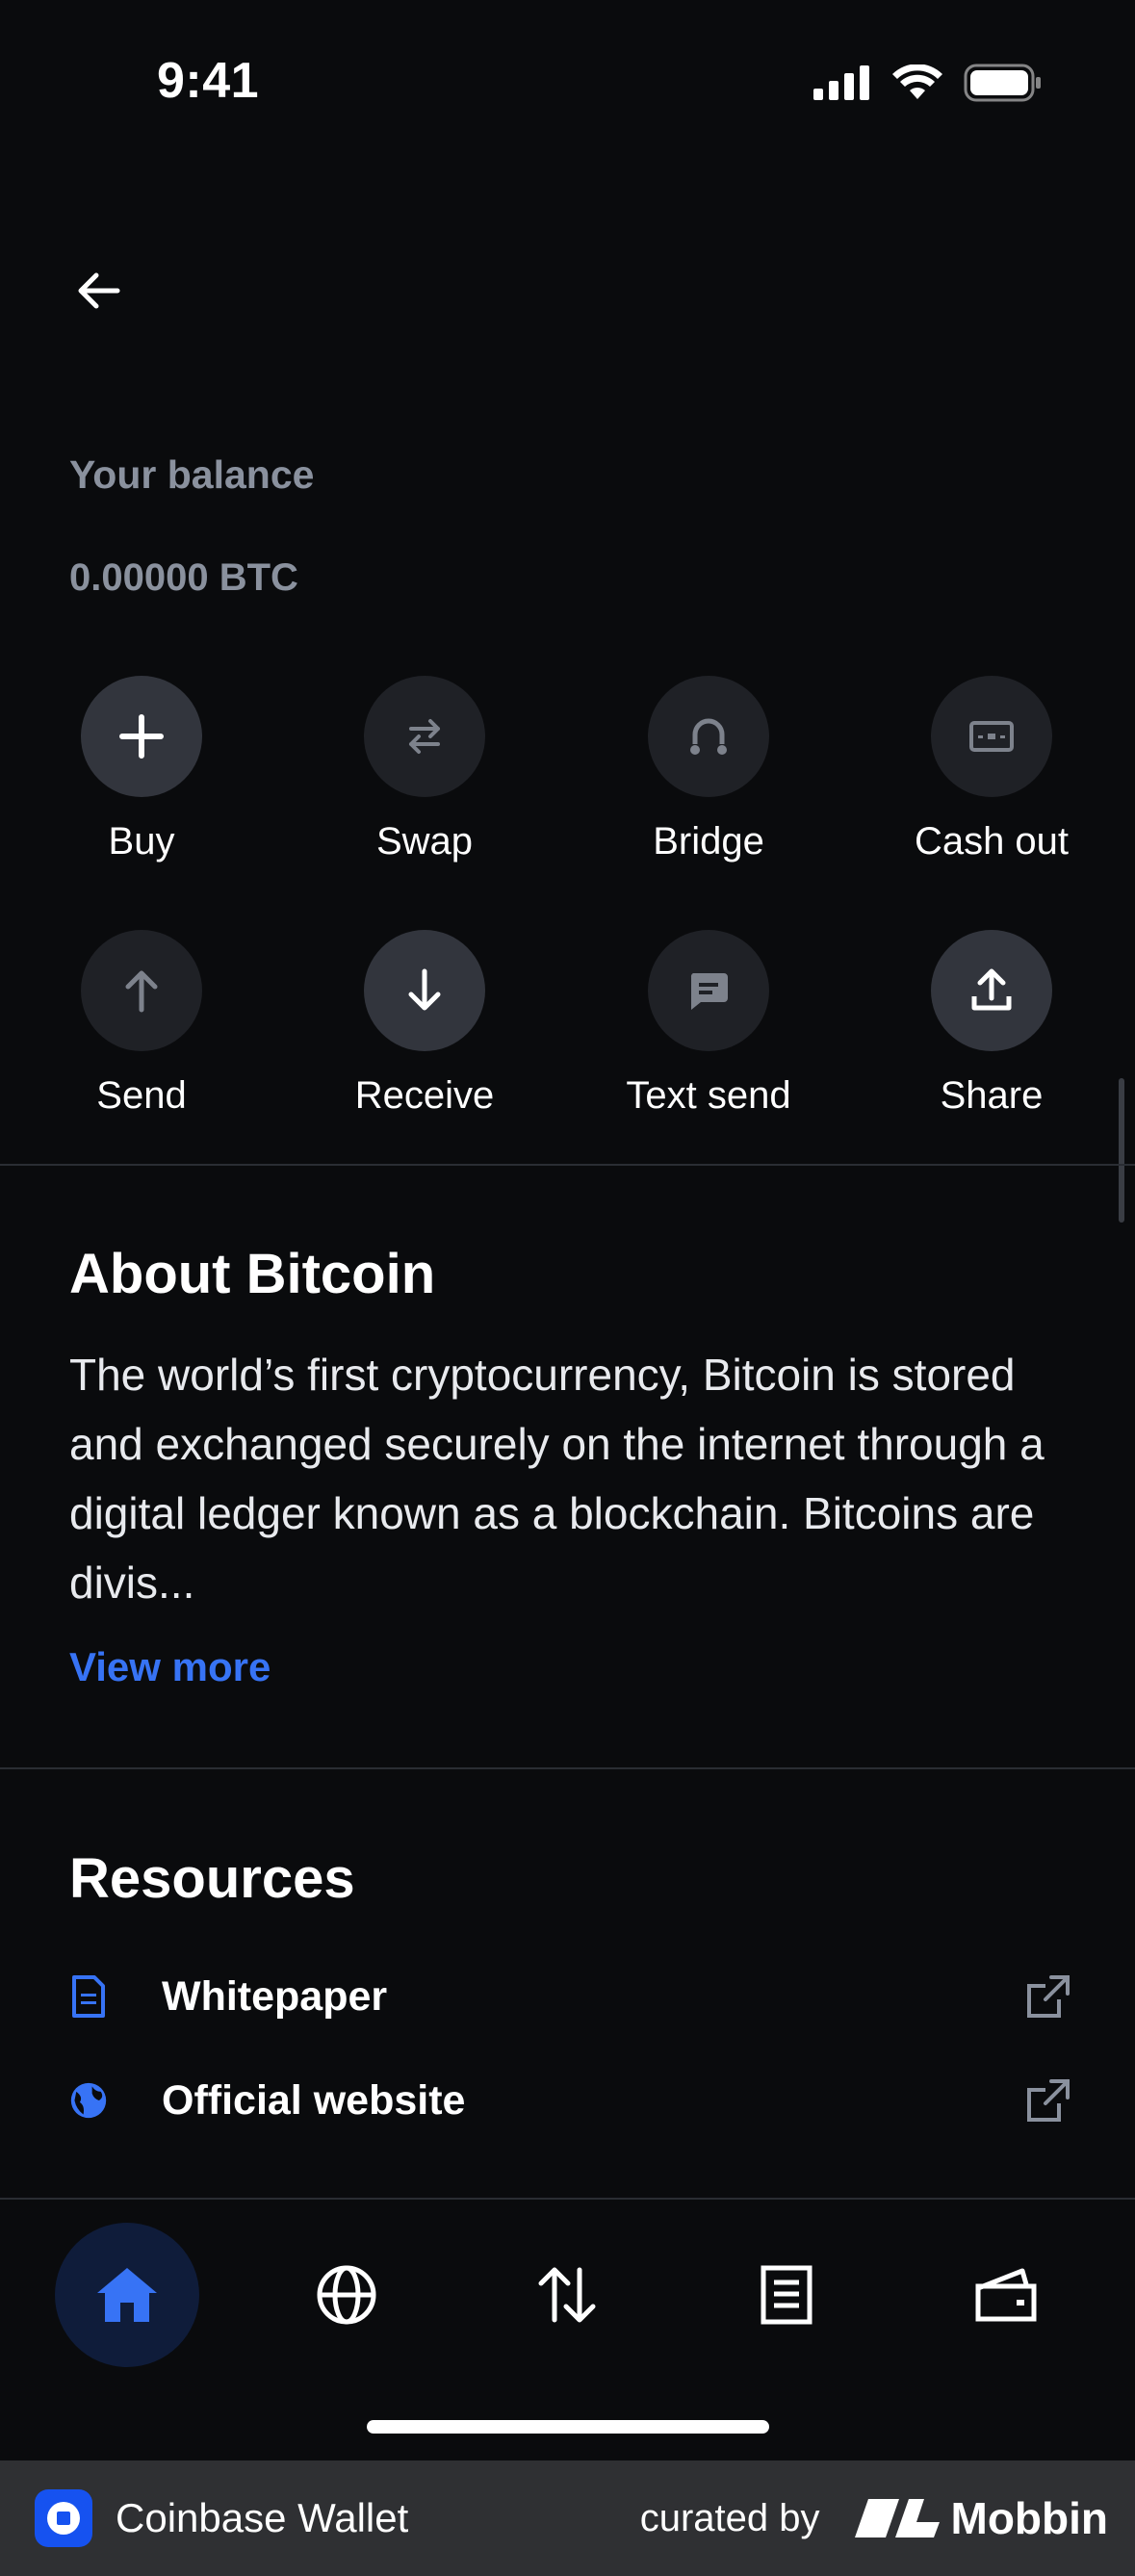 This screenshot has width=1135, height=2576. What do you see at coordinates (88, 1996) in the screenshot?
I see `document-icon` at bounding box center [88, 1996].